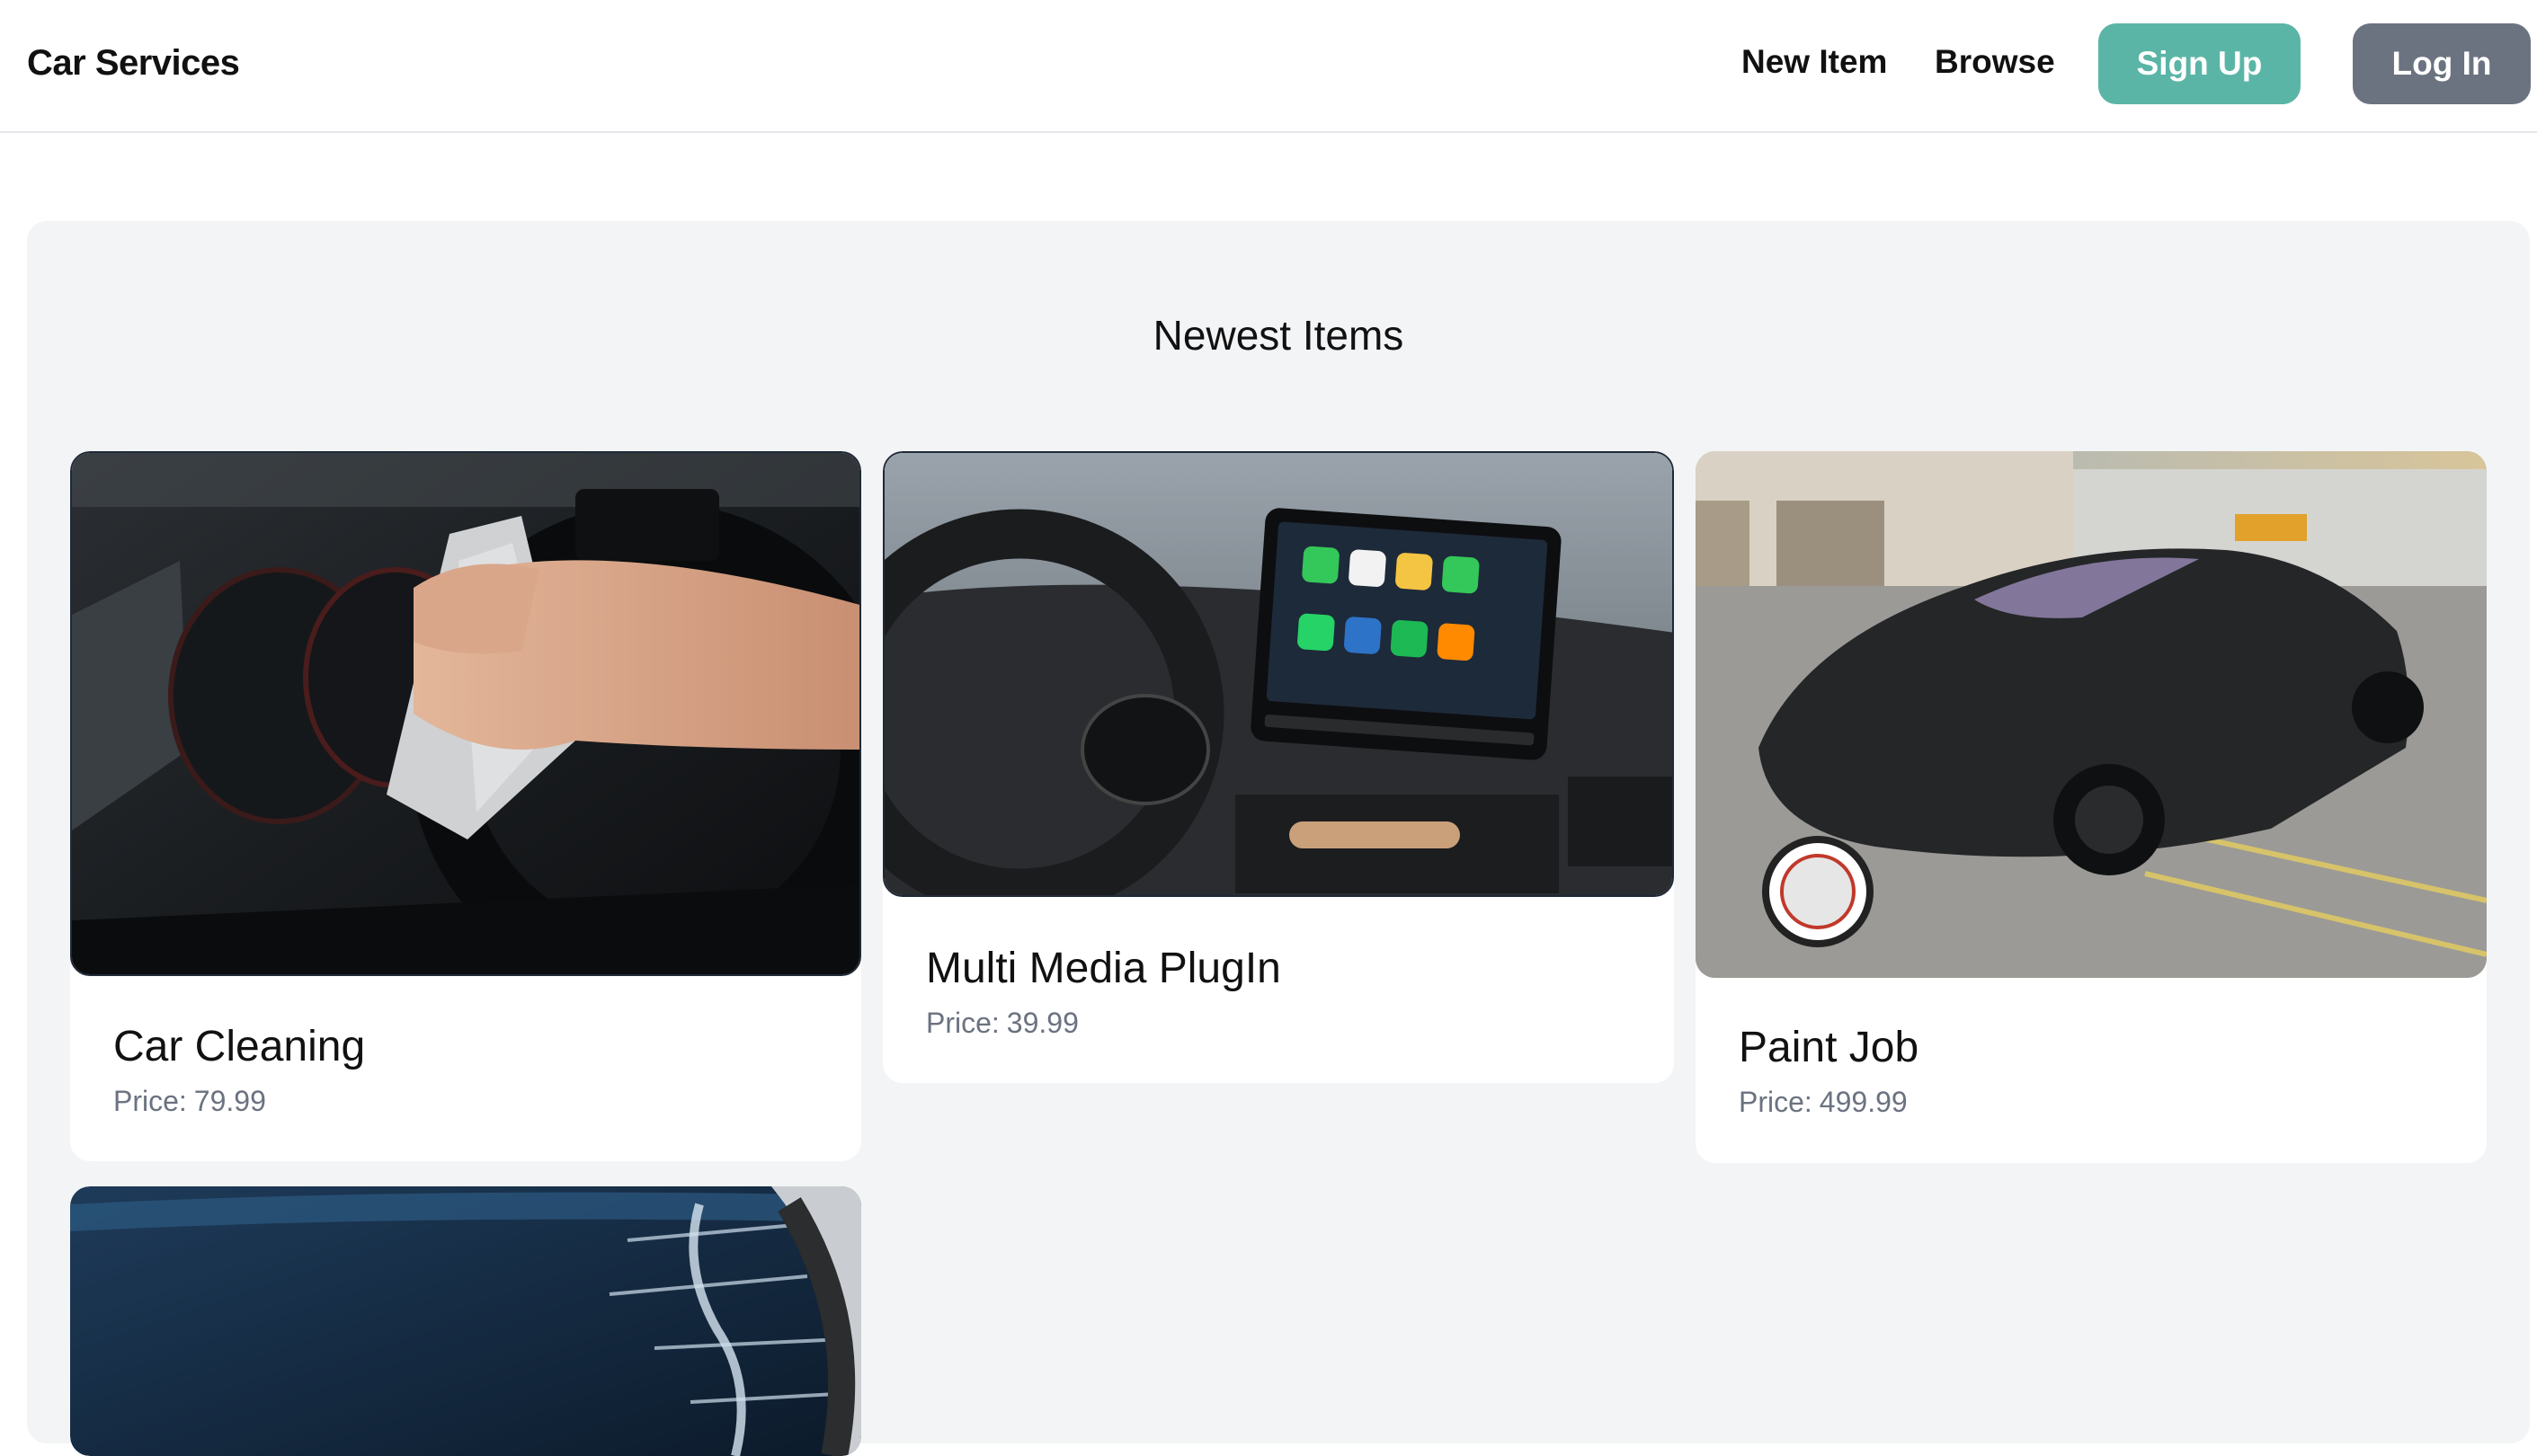 The image size is (2537, 1456). Describe the element at coordinates (1864, 1102) in the screenshot. I see `price-value: 499.99` at that location.